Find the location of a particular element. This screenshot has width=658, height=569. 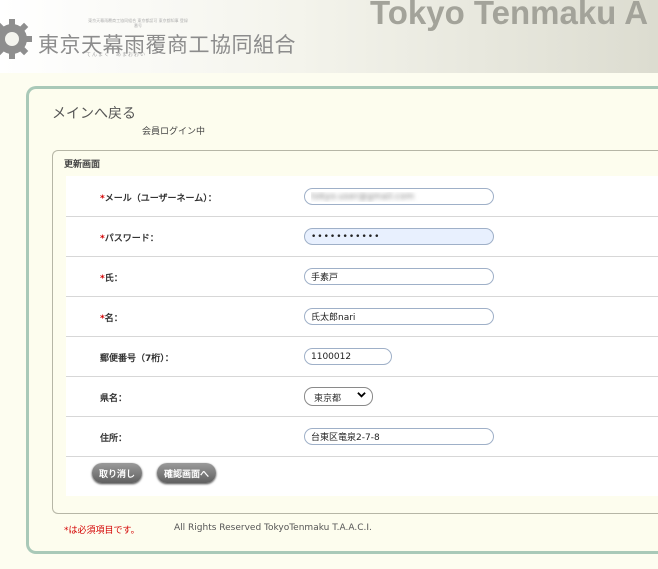

update-legend: 更新画面 is located at coordinates (82, 165).